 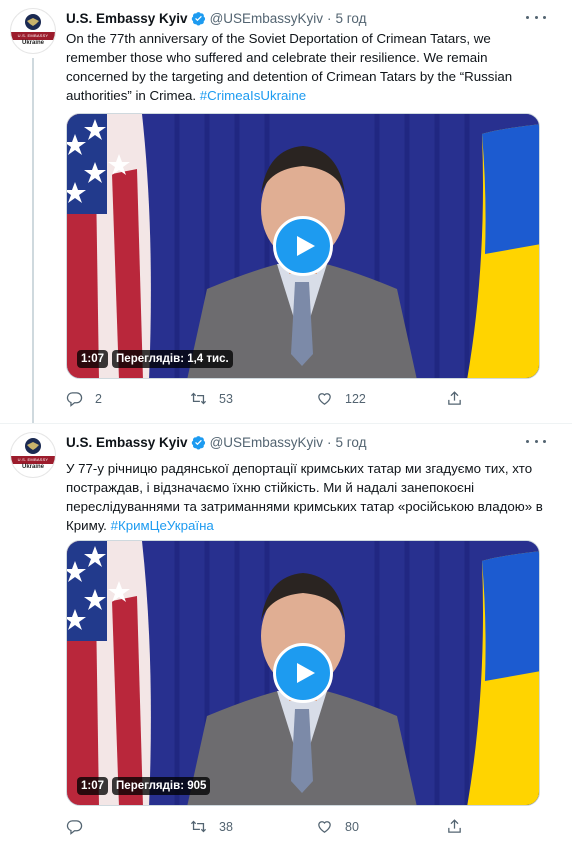 What do you see at coordinates (33, 240) in the screenshot?
I see `thread-line` at bounding box center [33, 240].